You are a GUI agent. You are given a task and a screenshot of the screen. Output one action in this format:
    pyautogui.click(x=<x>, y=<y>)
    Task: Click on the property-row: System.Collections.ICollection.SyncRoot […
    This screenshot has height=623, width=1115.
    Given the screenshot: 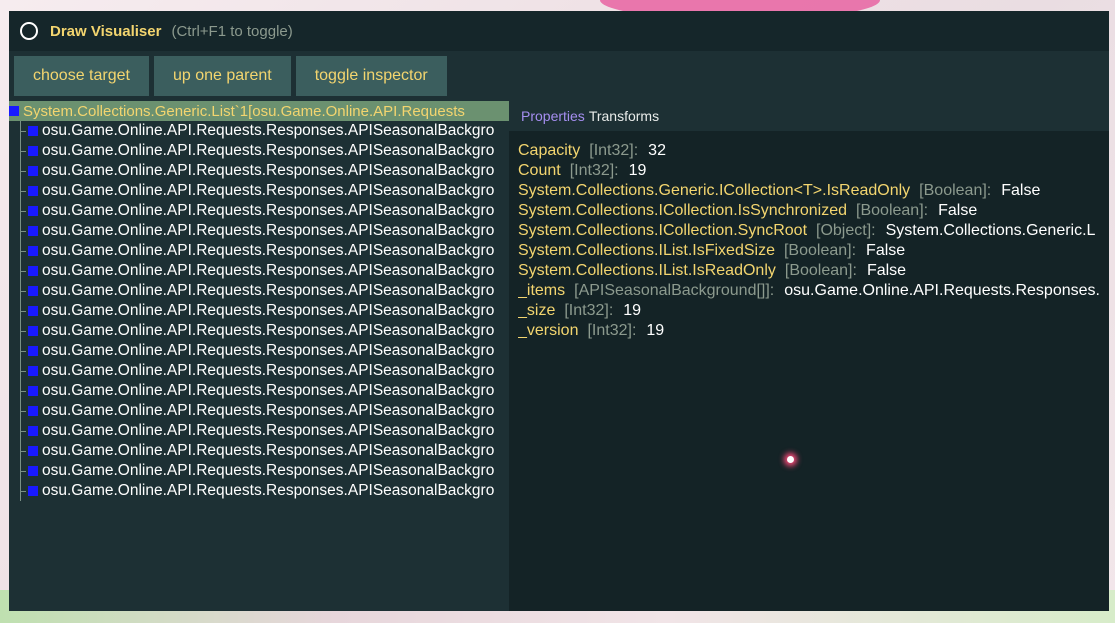 What is the action you would take?
    pyautogui.click(x=813, y=231)
    